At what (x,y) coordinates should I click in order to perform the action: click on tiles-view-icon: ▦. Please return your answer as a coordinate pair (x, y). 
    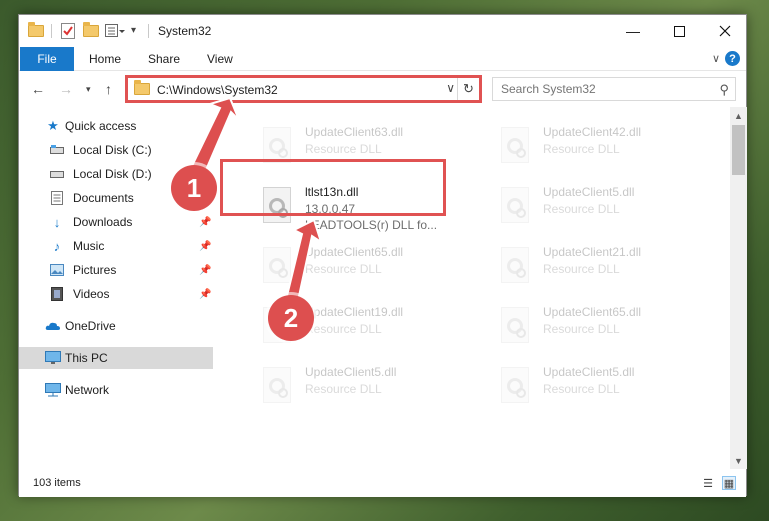
    Looking at the image, I should click on (729, 483).